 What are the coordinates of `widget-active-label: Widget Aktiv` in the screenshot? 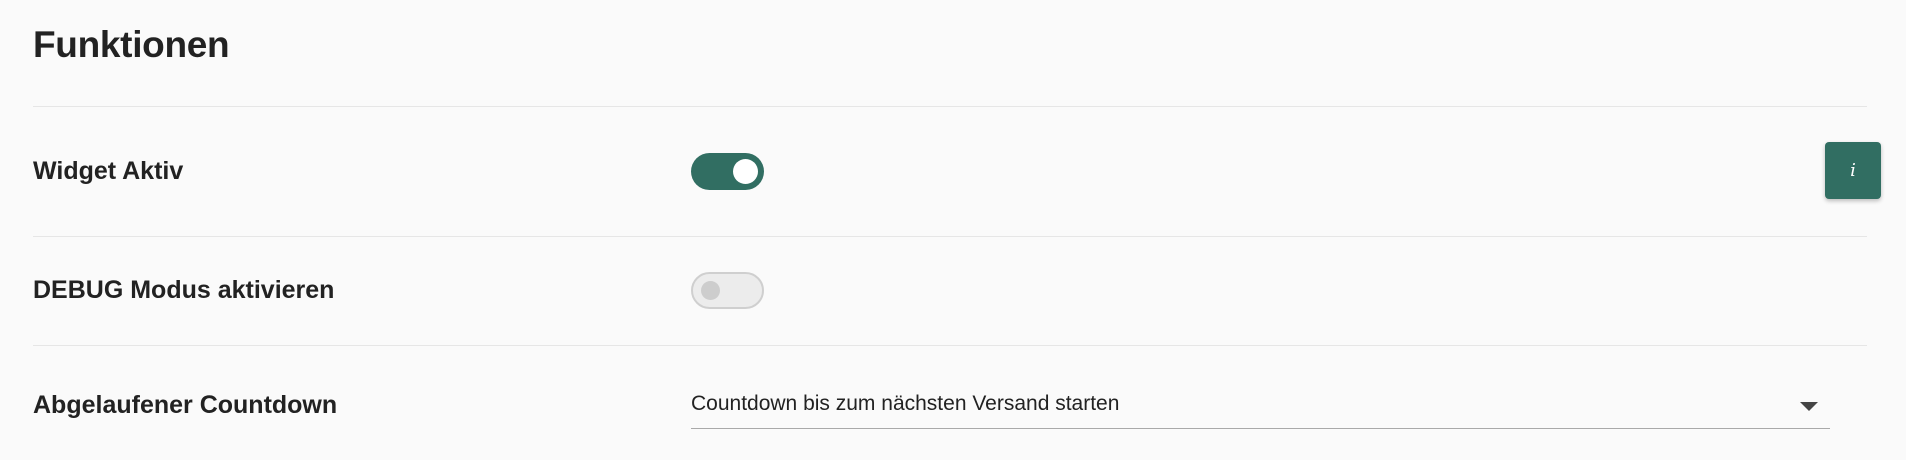 It's located at (108, 171).